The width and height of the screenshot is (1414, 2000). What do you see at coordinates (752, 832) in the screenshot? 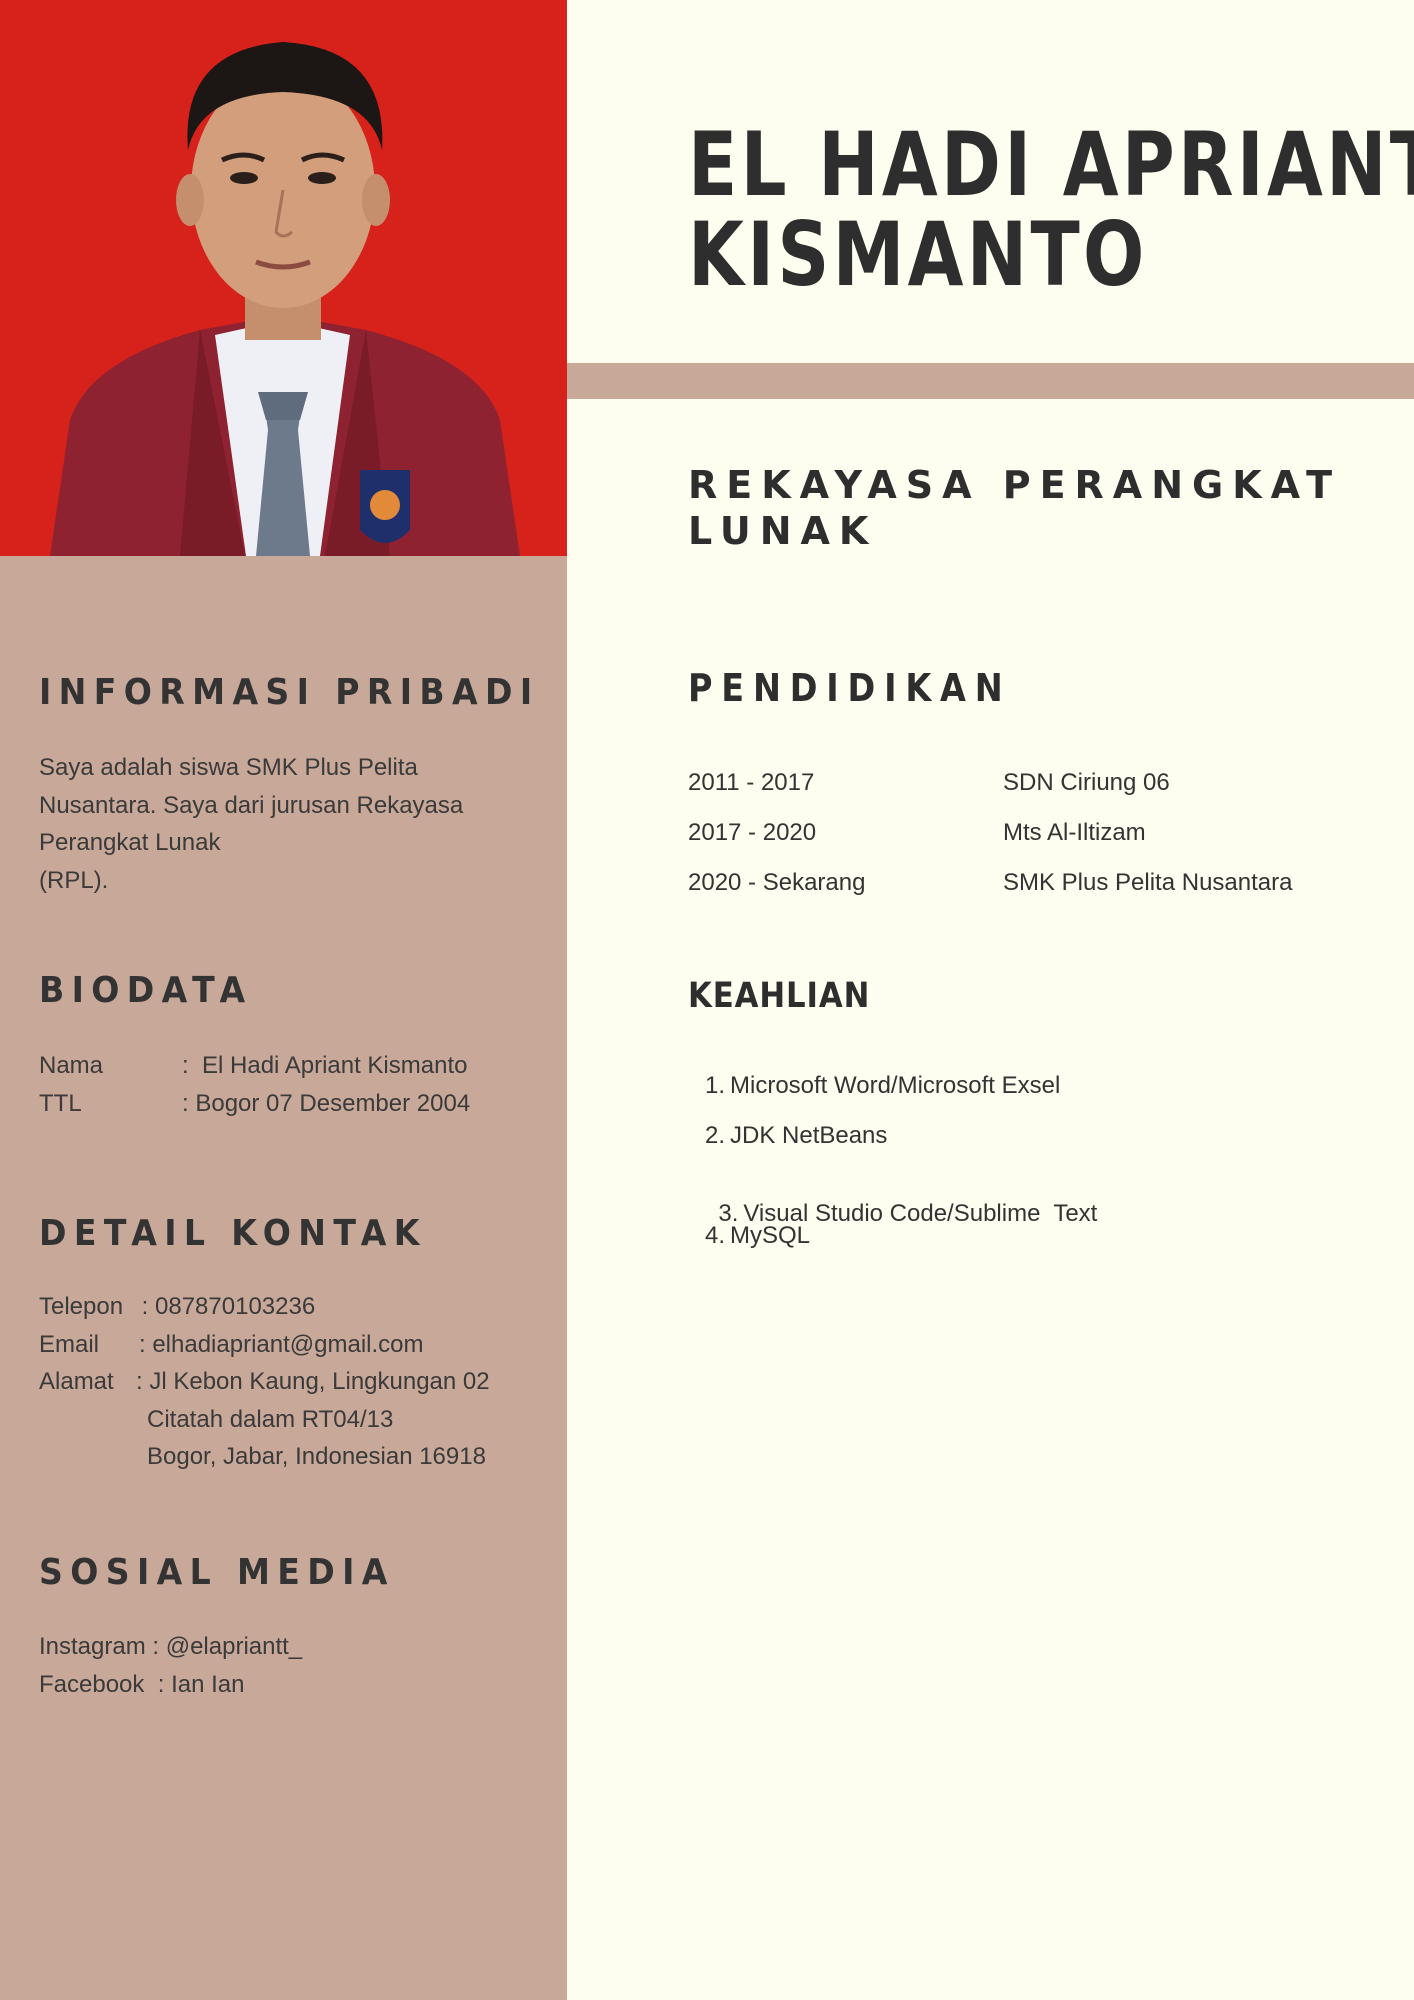
I see `education-years: 2017 - 2020` at bounding box center [752, 832].